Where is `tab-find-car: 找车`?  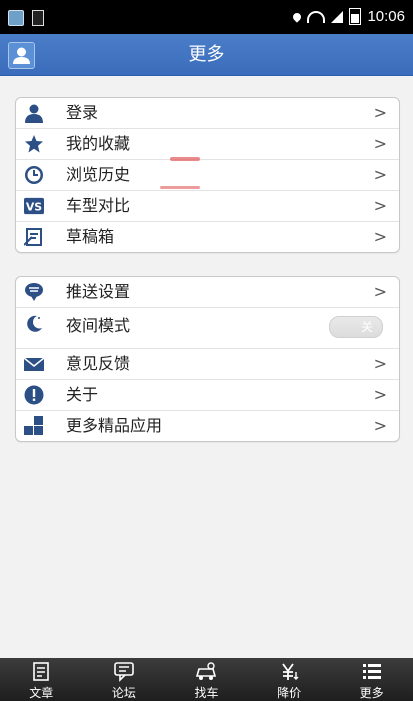
tab-find-car: 找车 is located at coordinates (206, 679).